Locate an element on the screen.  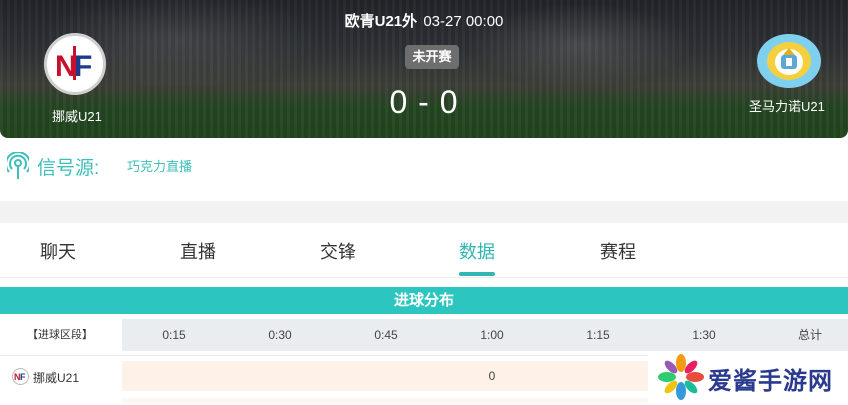
table-header-row: 【进球区段】 0:15 0:30 0:45 1:00 1:15 1:30 总计 is located at coordinates (424, 335).